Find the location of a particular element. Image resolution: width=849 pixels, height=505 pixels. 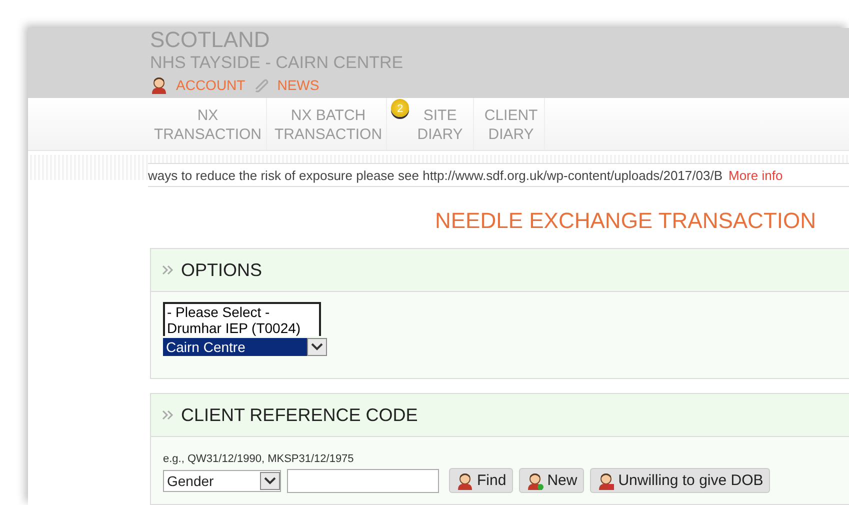

section-title: OPTIONS is located at coordinates (221, 270).